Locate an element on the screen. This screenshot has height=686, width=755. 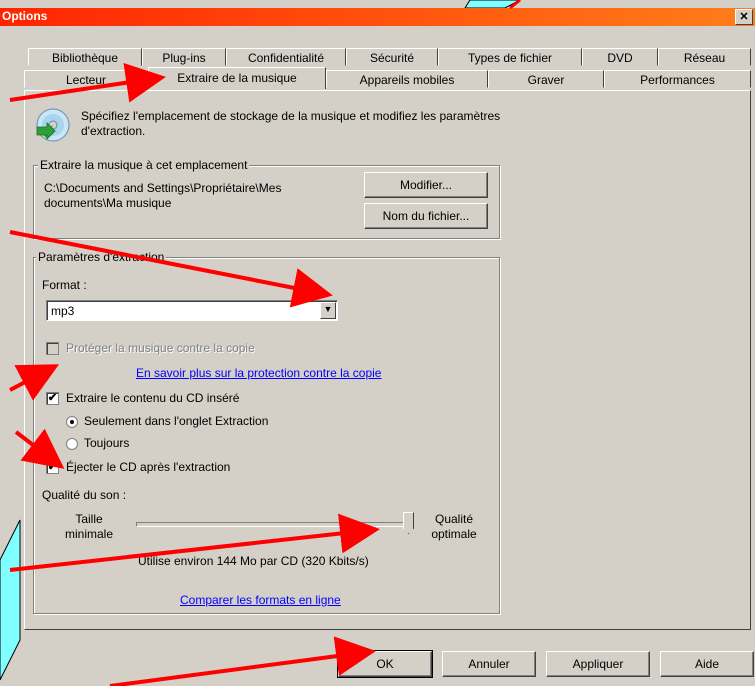
format-dropdown: mp3 ▼ is located at coordinates (192, 310).